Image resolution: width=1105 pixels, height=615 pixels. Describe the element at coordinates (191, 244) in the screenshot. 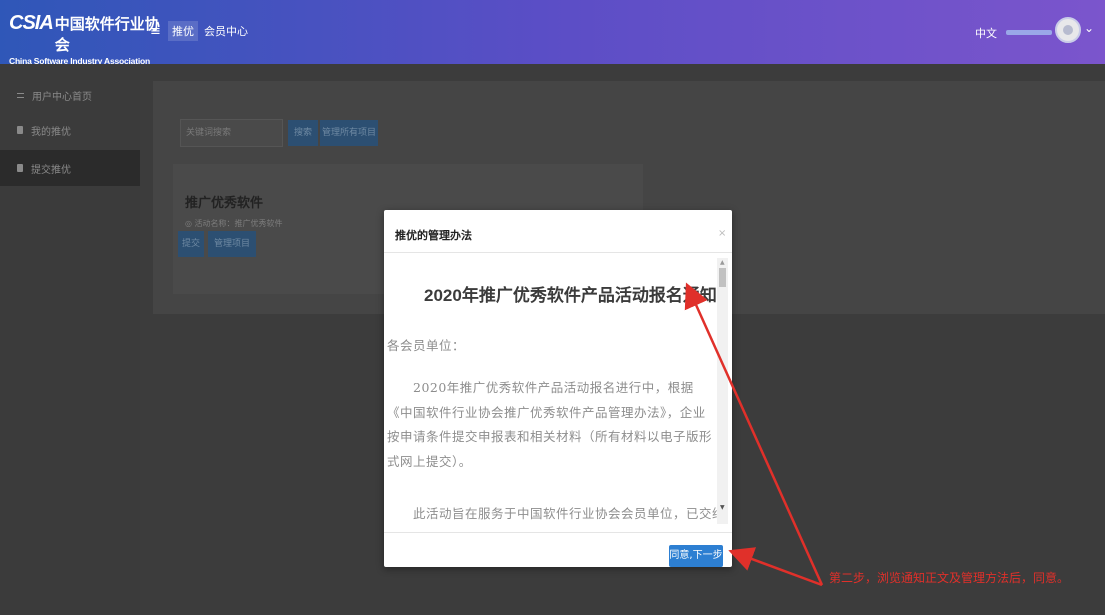

I see `submit-button: 提交` at that location.